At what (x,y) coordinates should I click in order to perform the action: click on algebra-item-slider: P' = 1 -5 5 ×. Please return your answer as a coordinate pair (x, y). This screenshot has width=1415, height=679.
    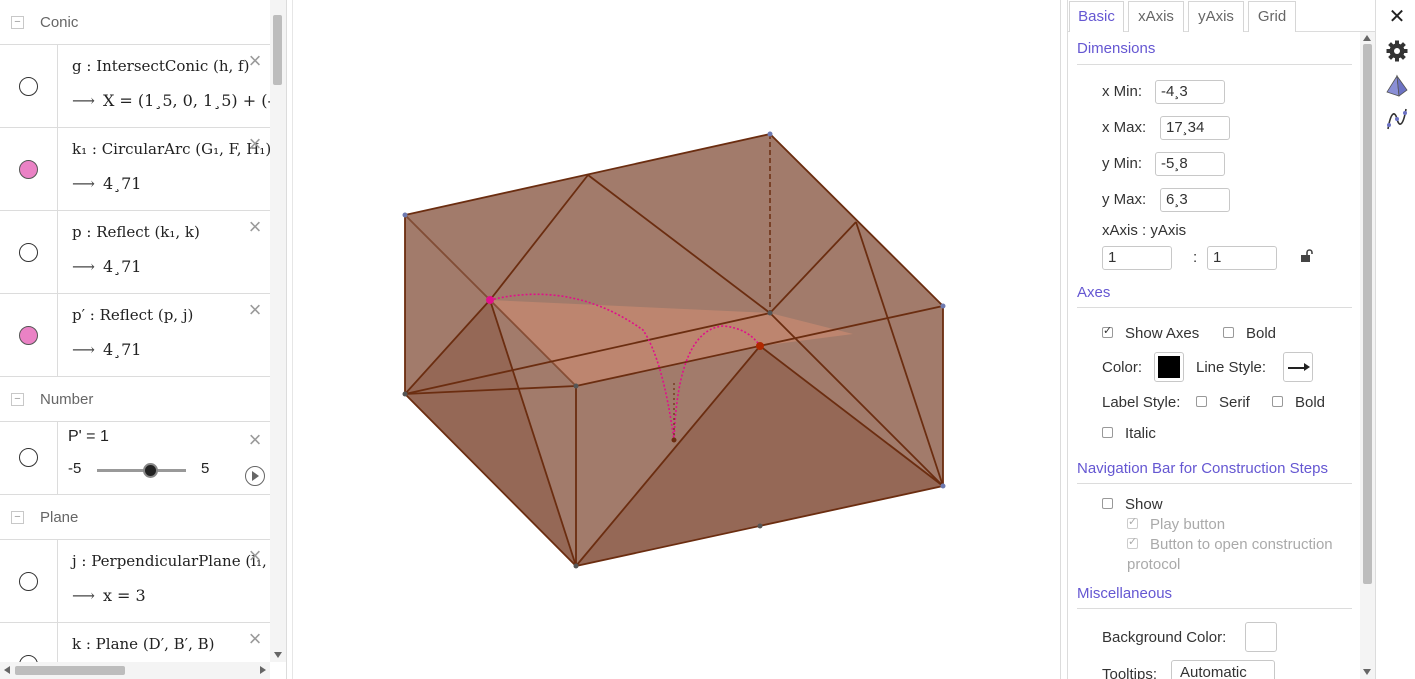
    Looking at the image, I should click on (135, 458).